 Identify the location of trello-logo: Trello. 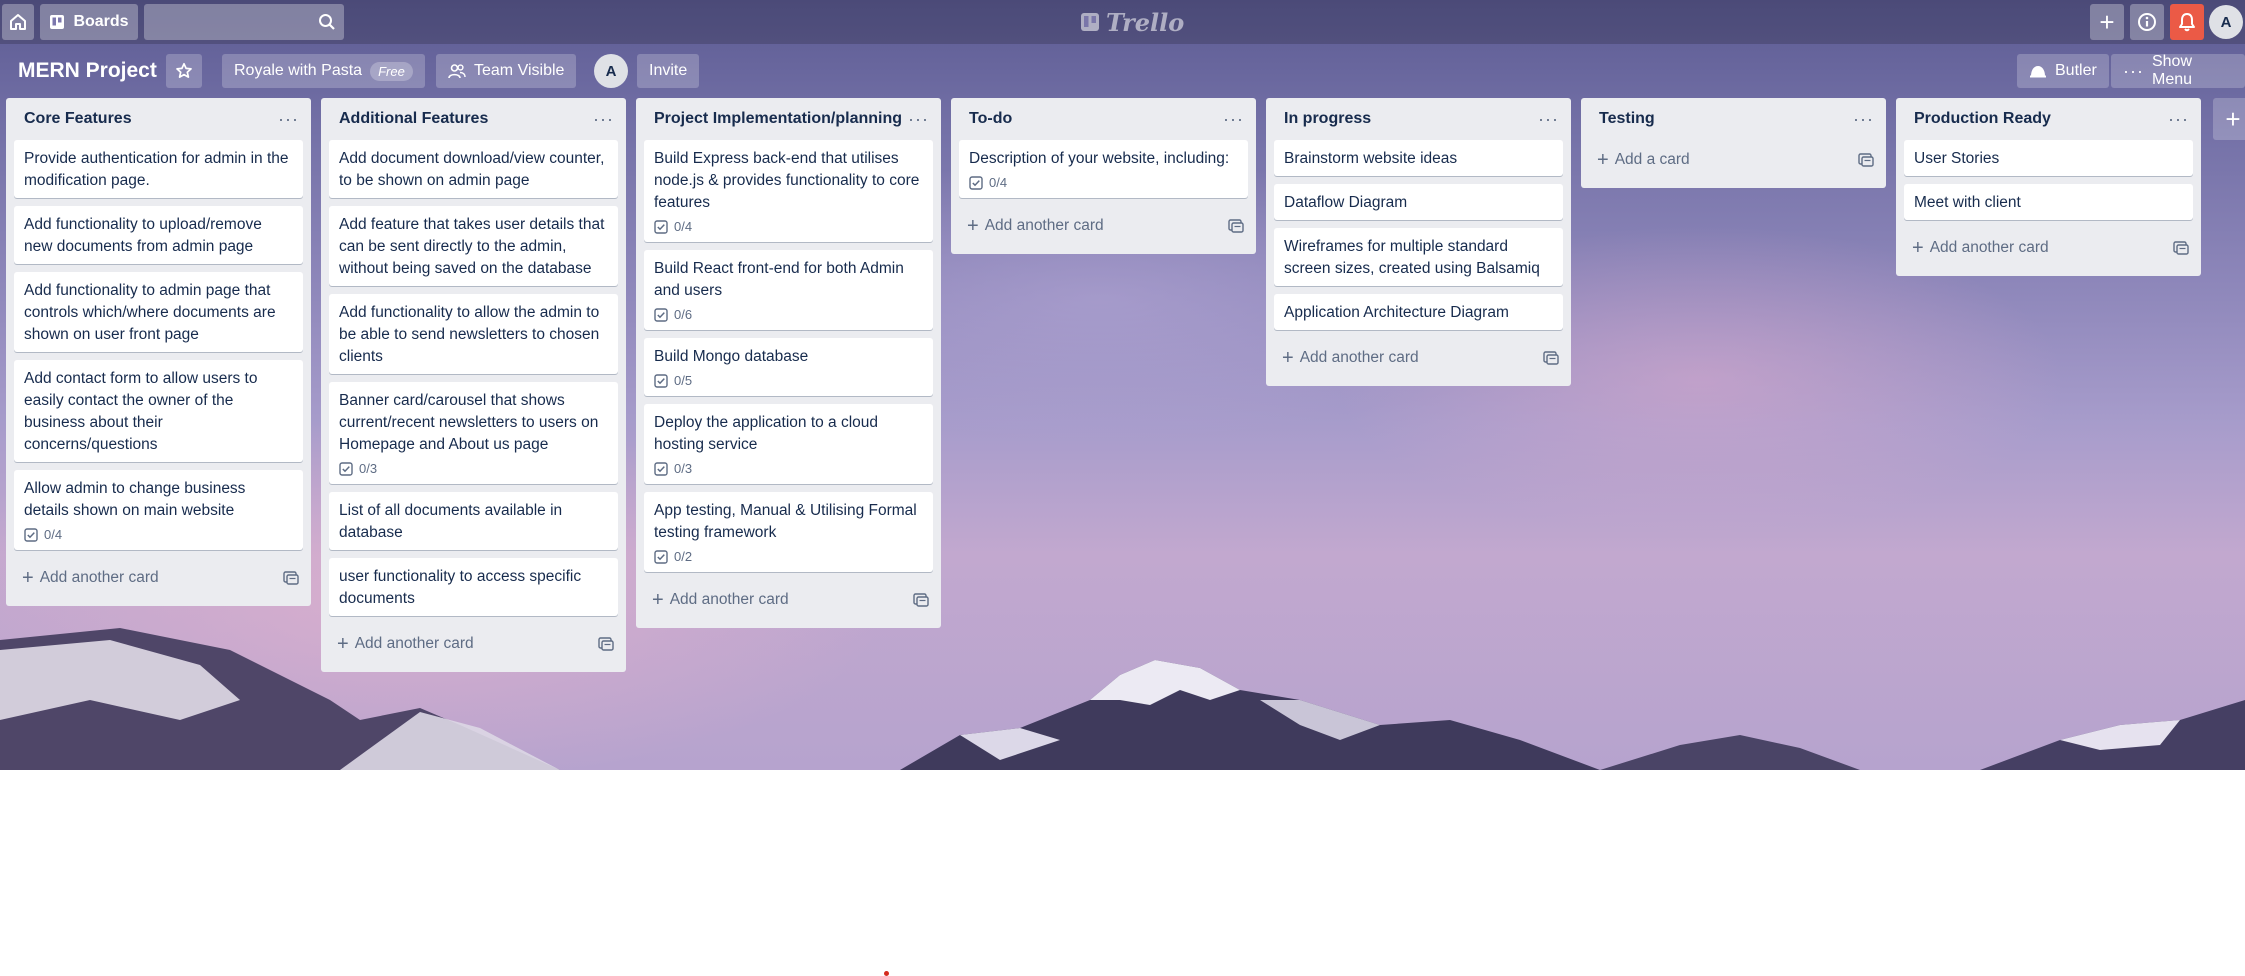
(1132, 22).